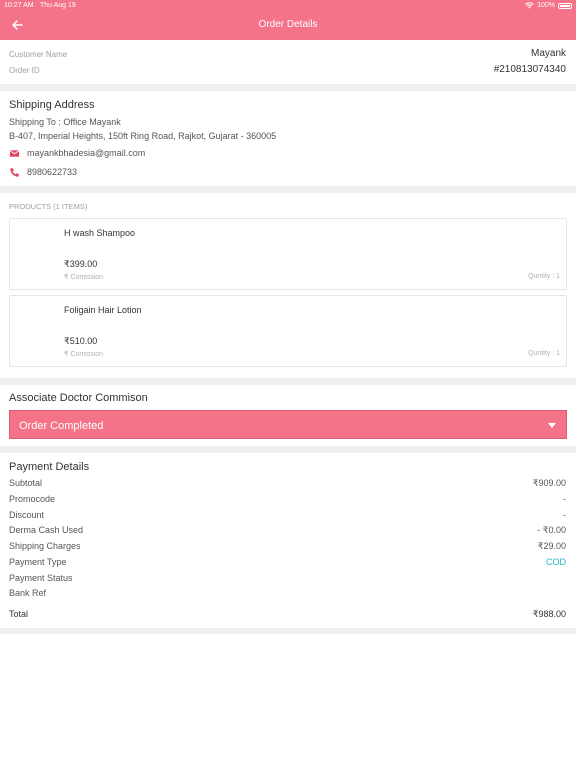 Image resolution: width=576 pixels, height=768 pixels. Describe the element at coordinates (549, 614) in the screenshot. I see `total-value: ₹988.00` at that location.